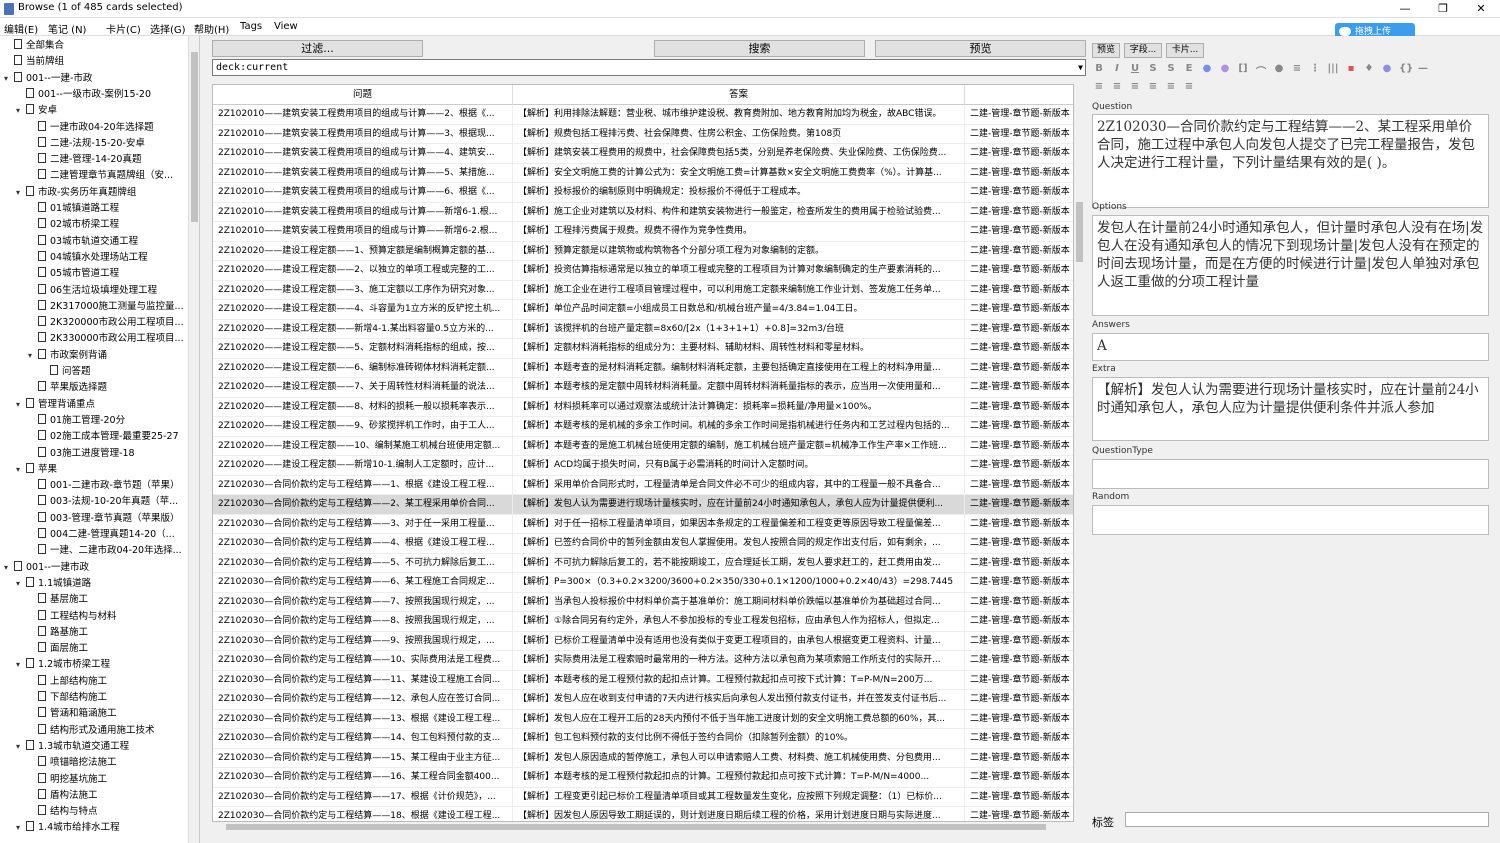  Describe the element at coordinates (86, 144) in the screenshot. I see `sidebar-item: 二建-法规-15-20-安卓` at that location.